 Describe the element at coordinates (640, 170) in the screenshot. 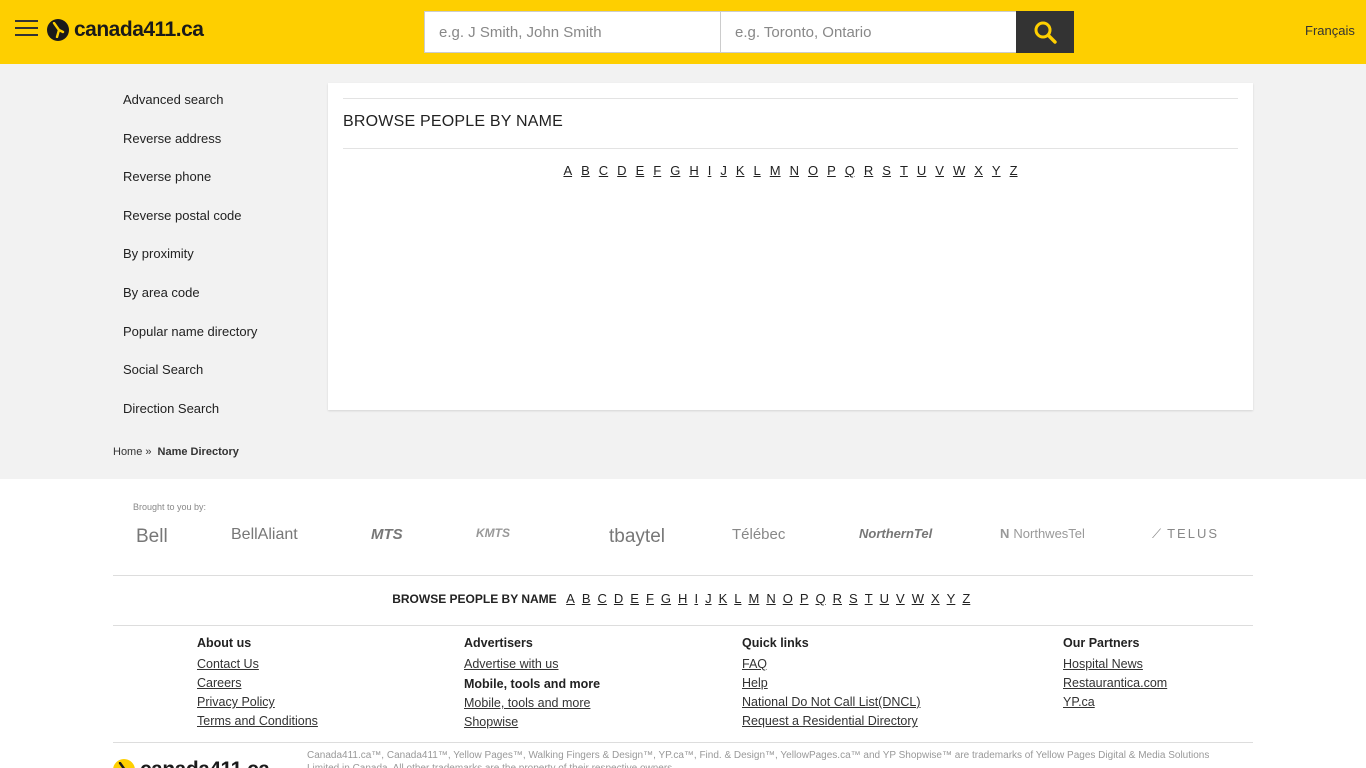

I see `browse-letter-e: E` at that location.